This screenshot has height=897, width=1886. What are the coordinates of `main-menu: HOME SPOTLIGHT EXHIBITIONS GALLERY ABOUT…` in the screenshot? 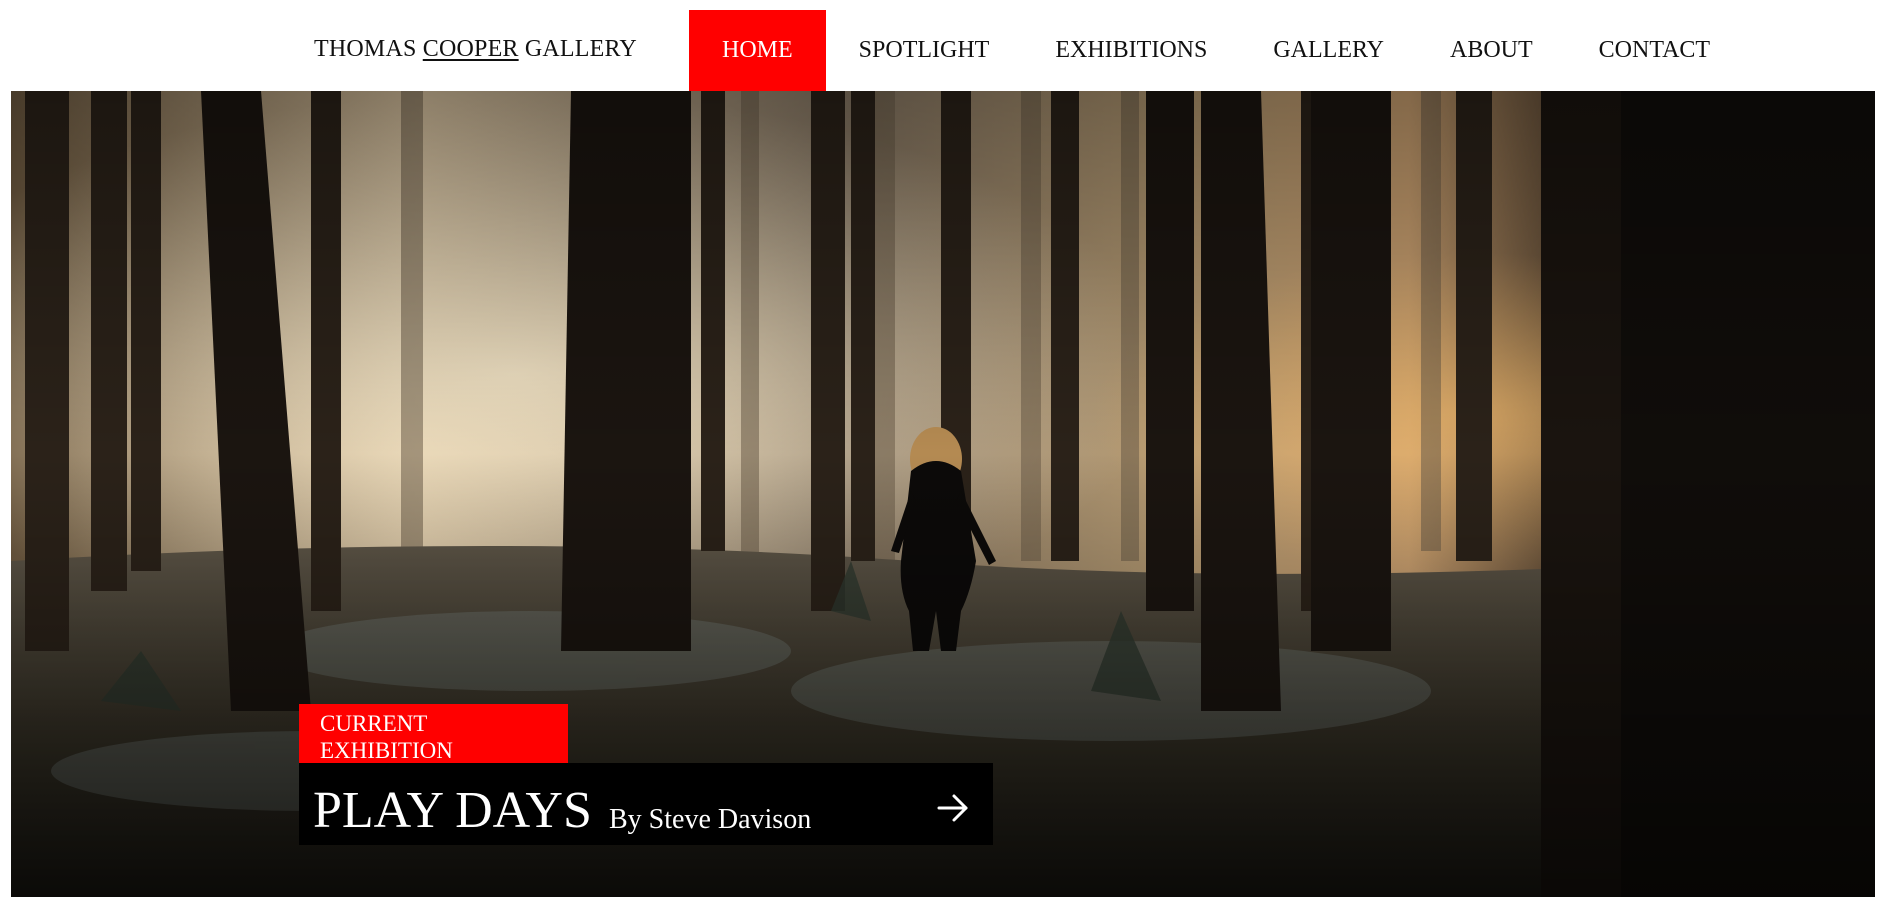 It's located at (1216, 50).